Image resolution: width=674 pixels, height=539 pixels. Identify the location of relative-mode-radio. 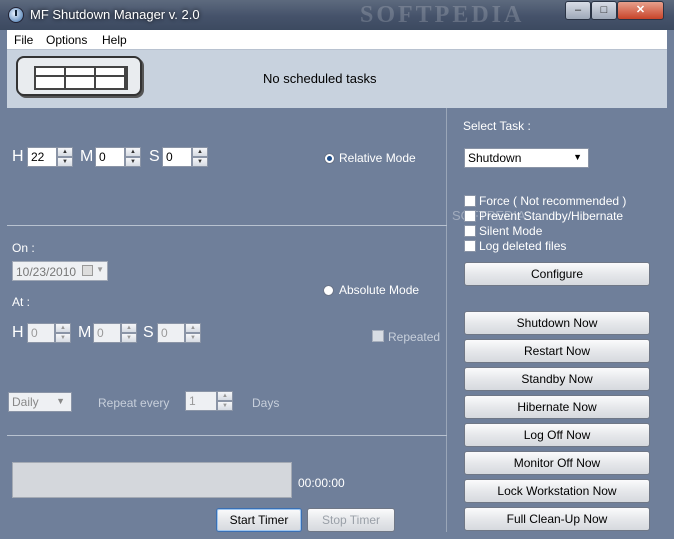
(329, 158).